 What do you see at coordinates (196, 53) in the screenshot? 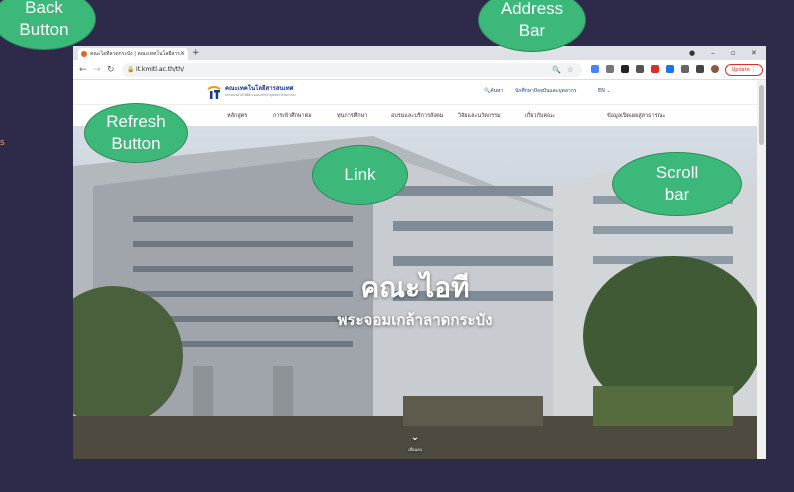
I see `new-tab-button: +` at bounding box center [196, 53].